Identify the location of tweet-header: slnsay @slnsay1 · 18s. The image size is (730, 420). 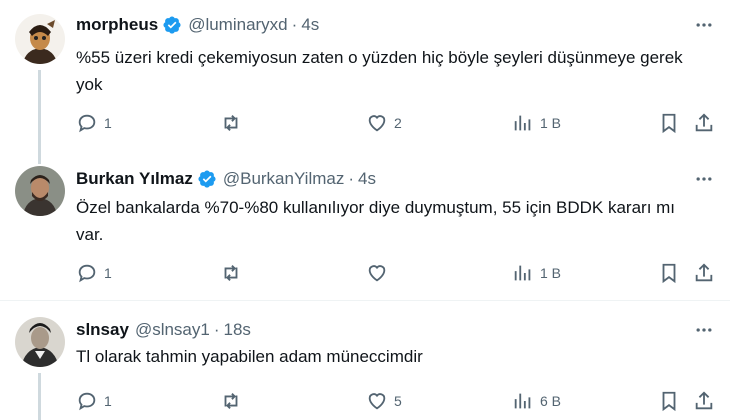
(163, 330).